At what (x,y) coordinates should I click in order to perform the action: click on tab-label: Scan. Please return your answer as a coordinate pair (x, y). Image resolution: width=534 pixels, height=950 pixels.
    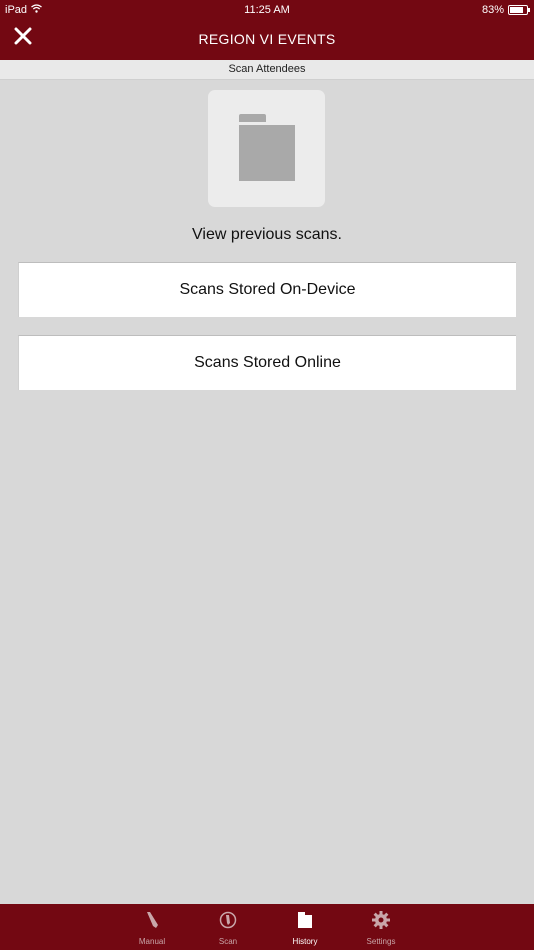
    Looking at the image, I should click on (228, 941).